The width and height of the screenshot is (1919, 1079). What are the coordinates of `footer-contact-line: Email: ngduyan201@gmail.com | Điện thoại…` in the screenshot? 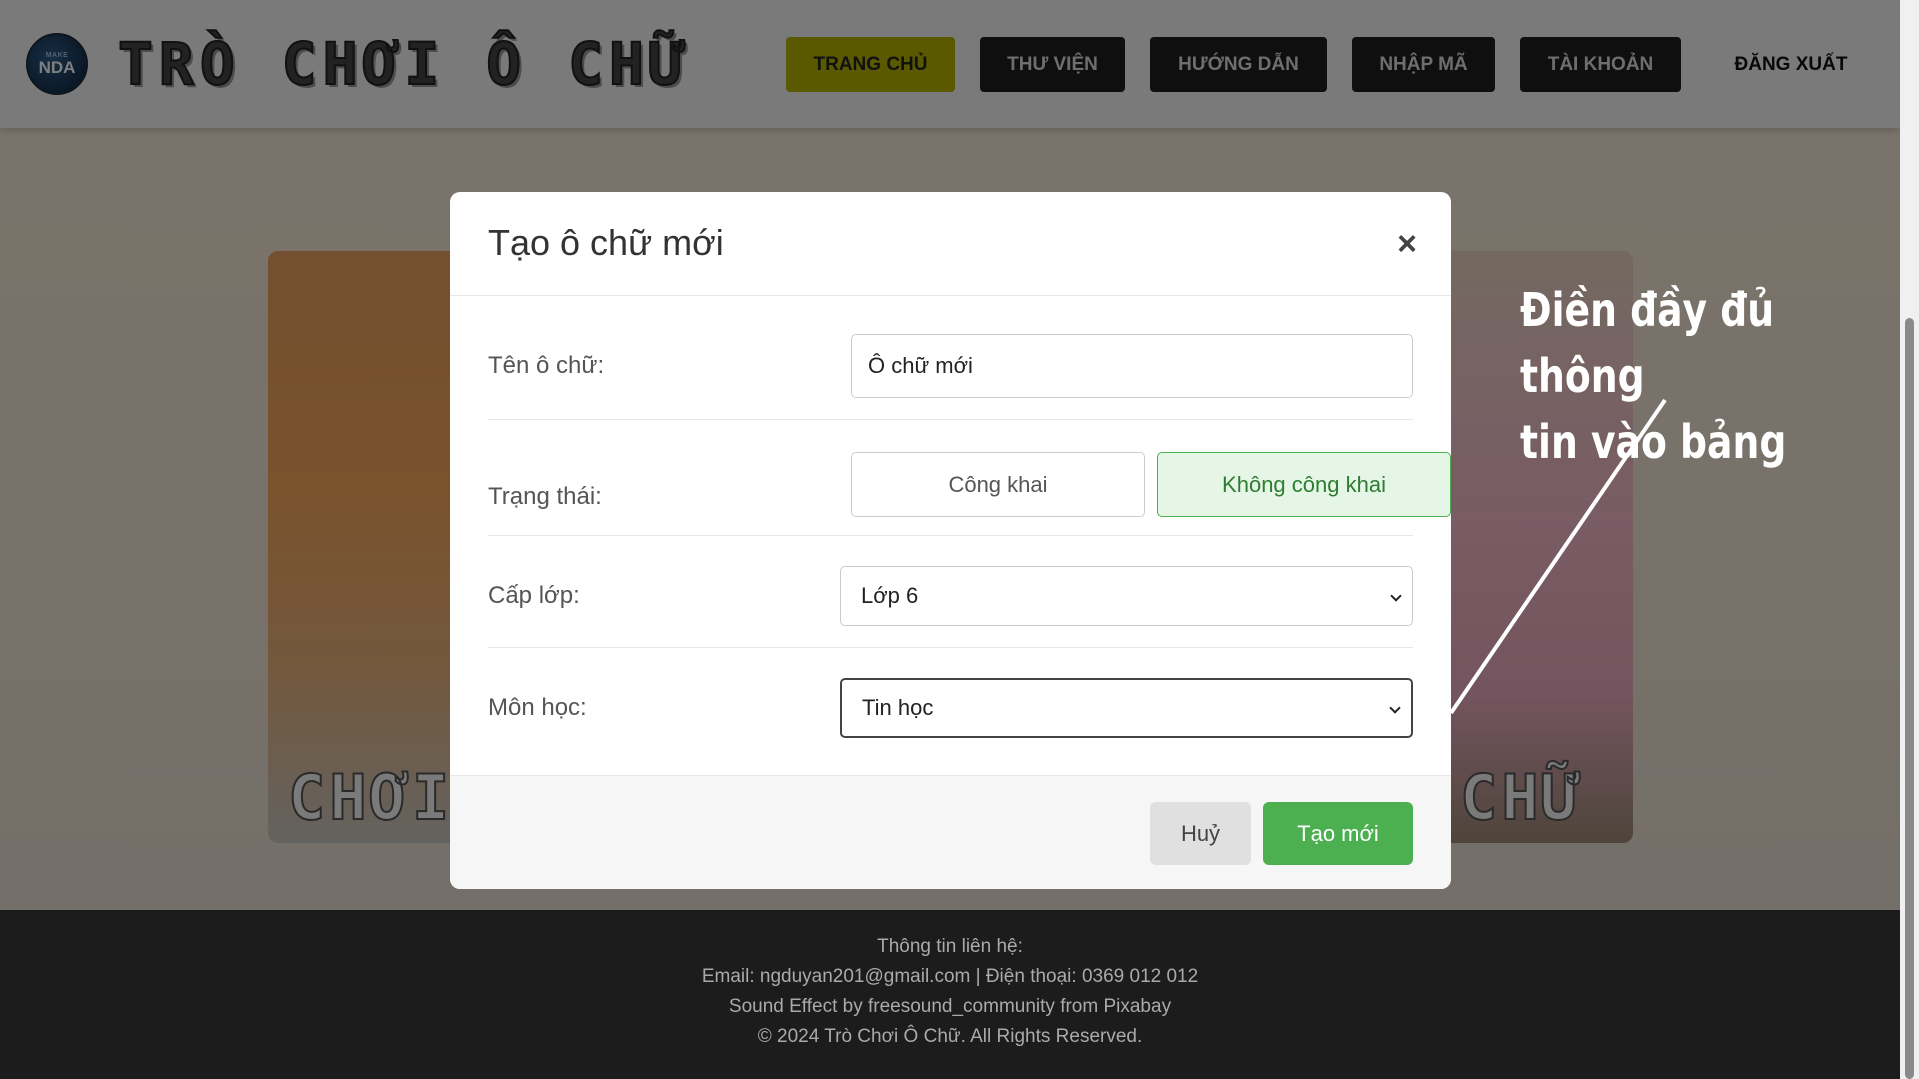 It's located at (950, 976).